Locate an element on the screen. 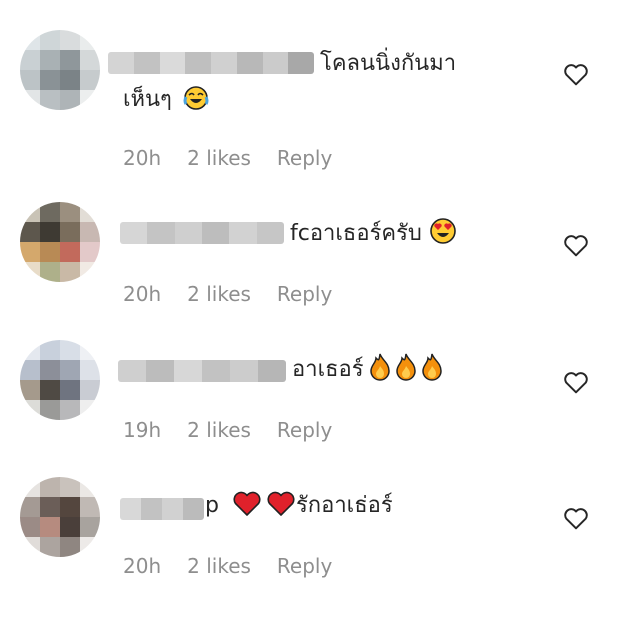 Image resolution: width=640 pixels, height=617 pixels. heart-eyes-emoji-icon is located at coordinates (443, 231).